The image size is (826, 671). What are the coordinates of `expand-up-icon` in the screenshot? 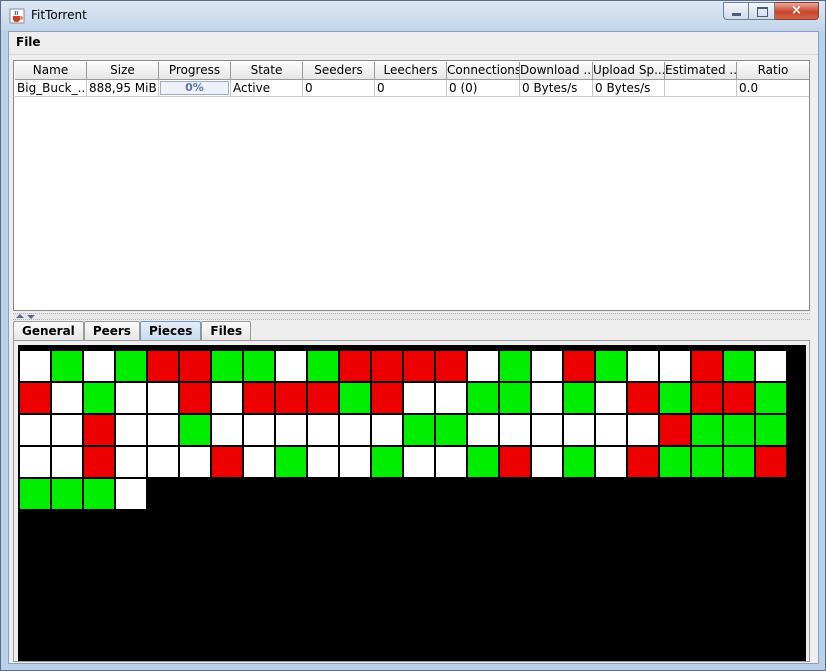 It's located at (20, 316).